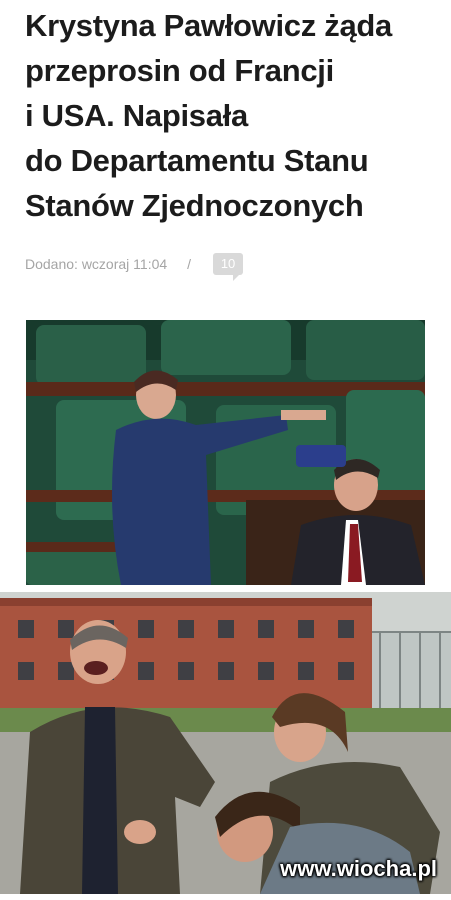 The height and width of the screenshot is (900, 451). What do you see at coordinates (96, 264) in the screenshot?
I see `added-timestamp: Dodano: wczoraj 11:04` at bounding box center [96, 264].